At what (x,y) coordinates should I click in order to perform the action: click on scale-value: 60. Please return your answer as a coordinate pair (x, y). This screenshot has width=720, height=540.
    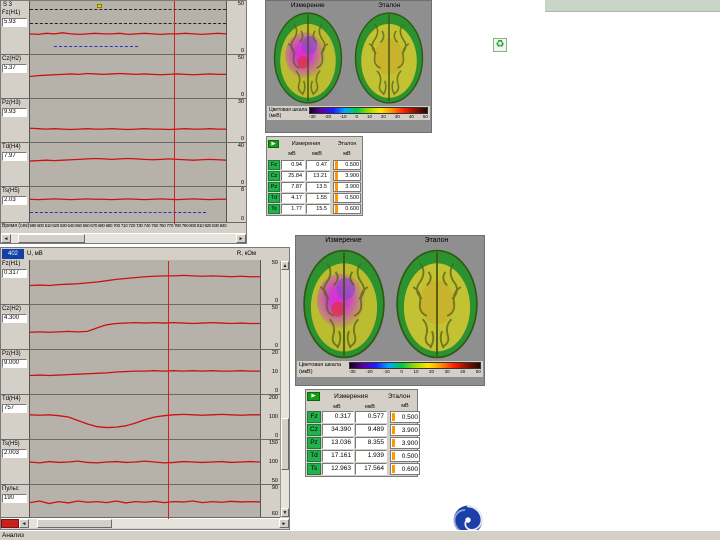
    Looking at the image, I should click on (274, 514).